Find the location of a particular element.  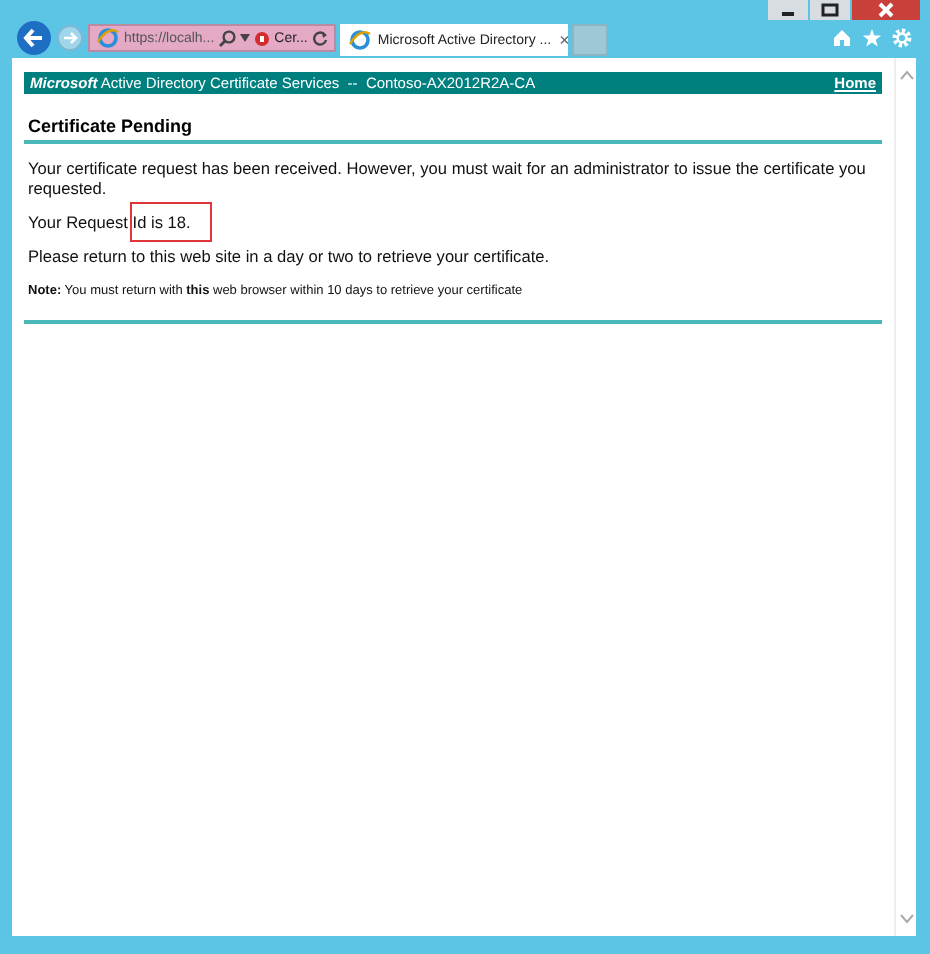

paragraph: Your Request Id is 18. is located at coordinates (109, 222).